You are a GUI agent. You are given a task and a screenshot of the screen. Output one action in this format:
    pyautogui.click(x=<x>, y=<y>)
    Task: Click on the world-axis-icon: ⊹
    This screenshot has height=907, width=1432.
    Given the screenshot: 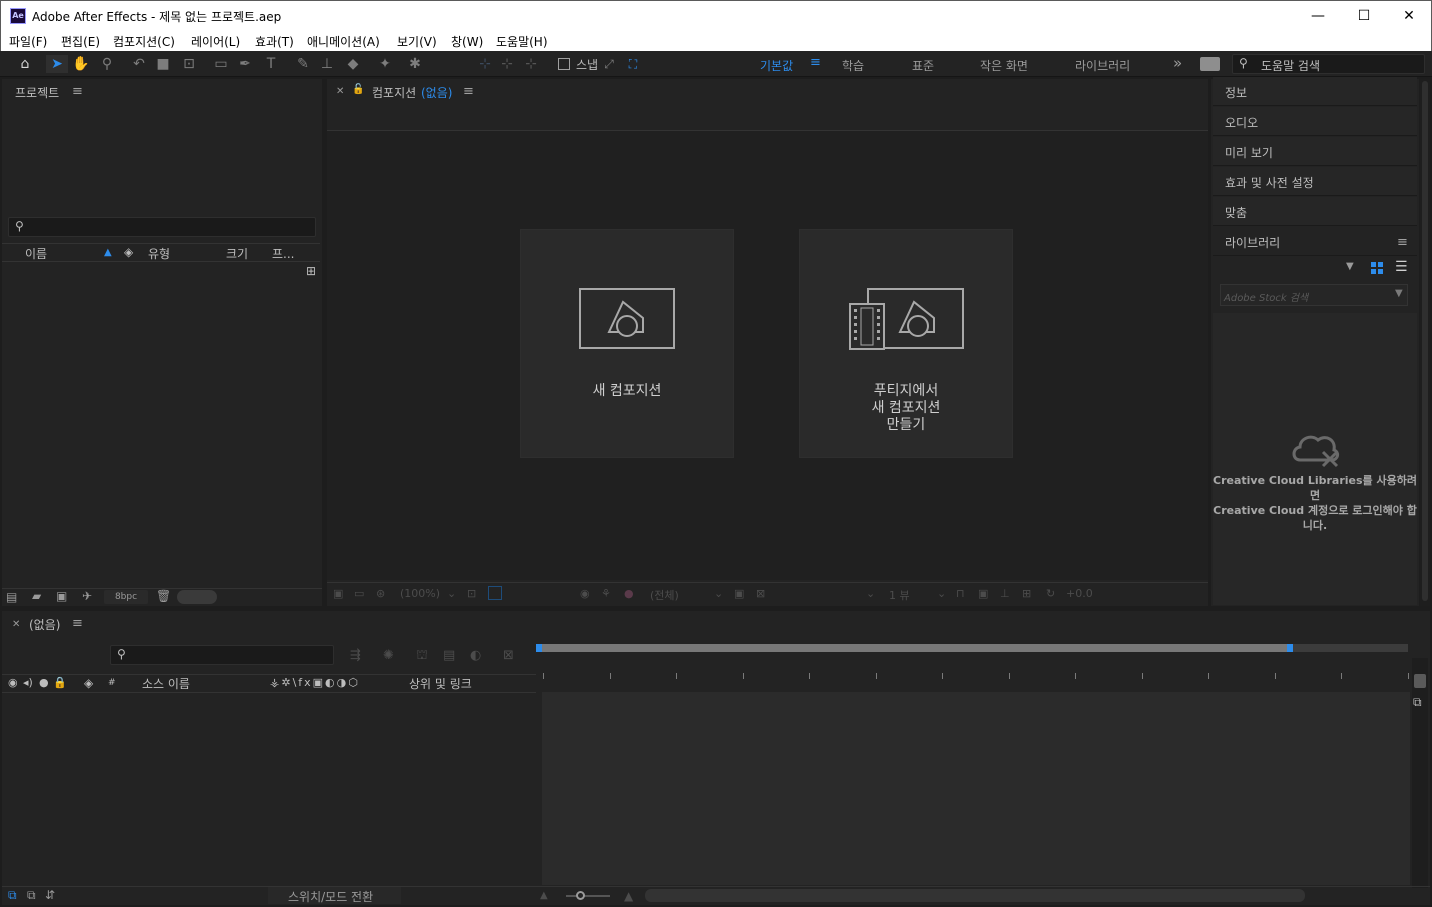 What is the action you would take?
    pyautogui.click(x=507, y=64)
    